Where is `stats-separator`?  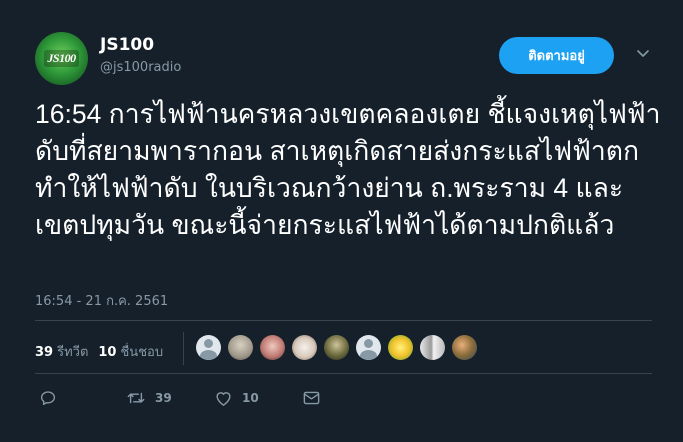
stats-separator is located at coordinates (183, 348).